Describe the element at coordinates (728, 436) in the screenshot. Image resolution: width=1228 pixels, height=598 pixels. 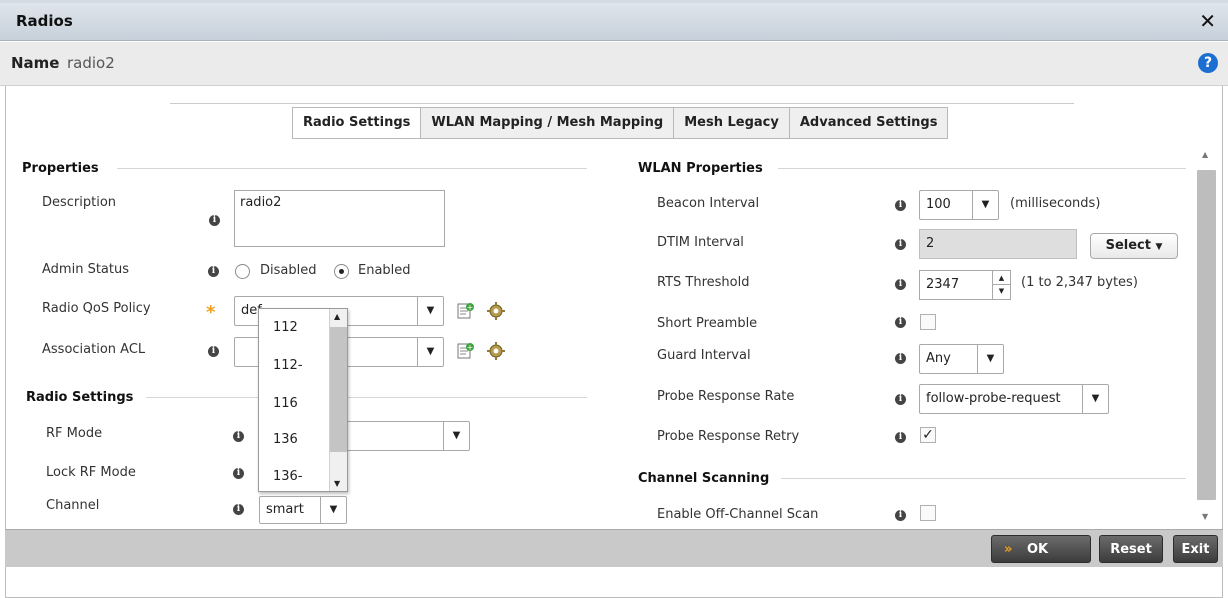
I see `probe-response-retry-label: Probe Response Retry` at that location.